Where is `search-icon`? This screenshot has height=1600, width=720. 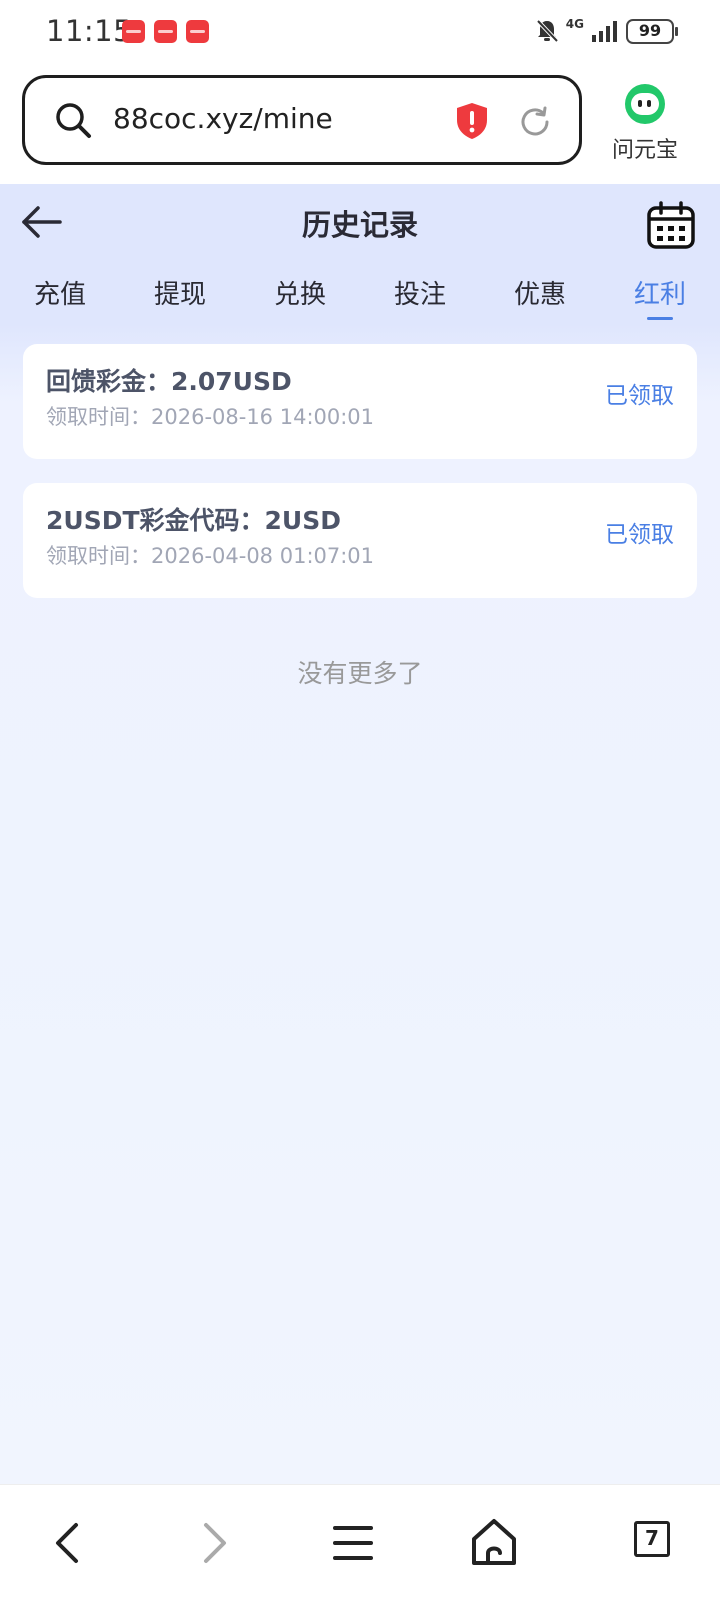
search-icon is located at coordinates (73, 120).